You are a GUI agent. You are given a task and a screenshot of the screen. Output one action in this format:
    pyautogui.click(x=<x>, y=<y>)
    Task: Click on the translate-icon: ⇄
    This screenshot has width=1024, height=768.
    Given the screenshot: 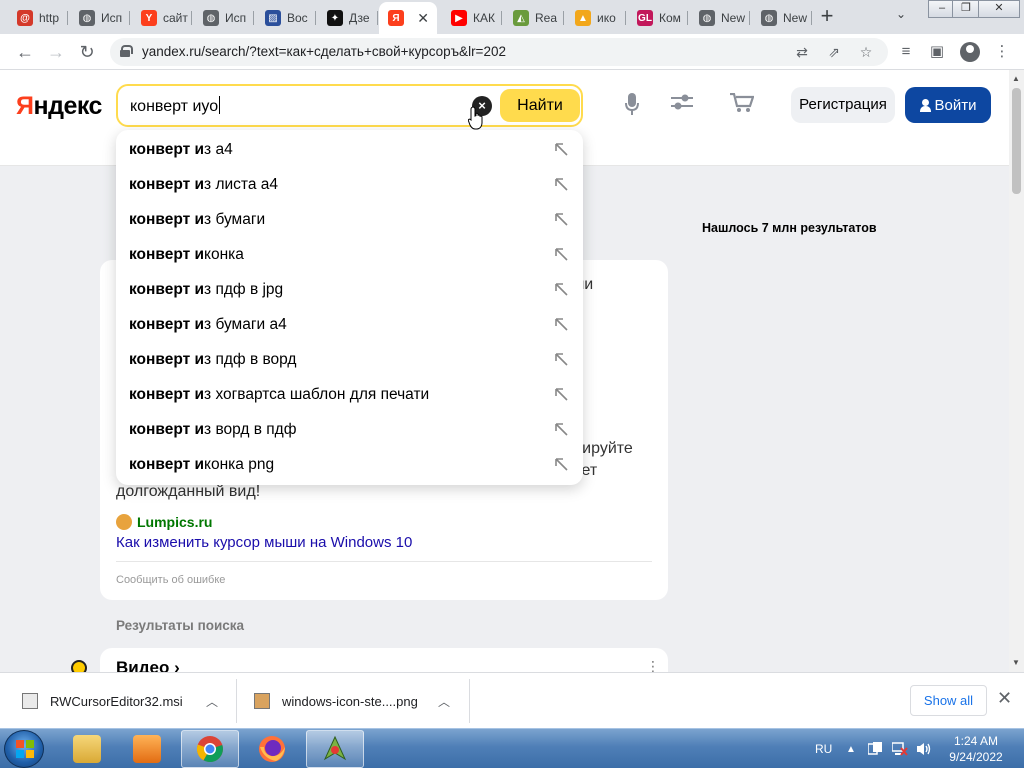 What is the action you would take?
    pyautogui.click(x=802, y=52)
    